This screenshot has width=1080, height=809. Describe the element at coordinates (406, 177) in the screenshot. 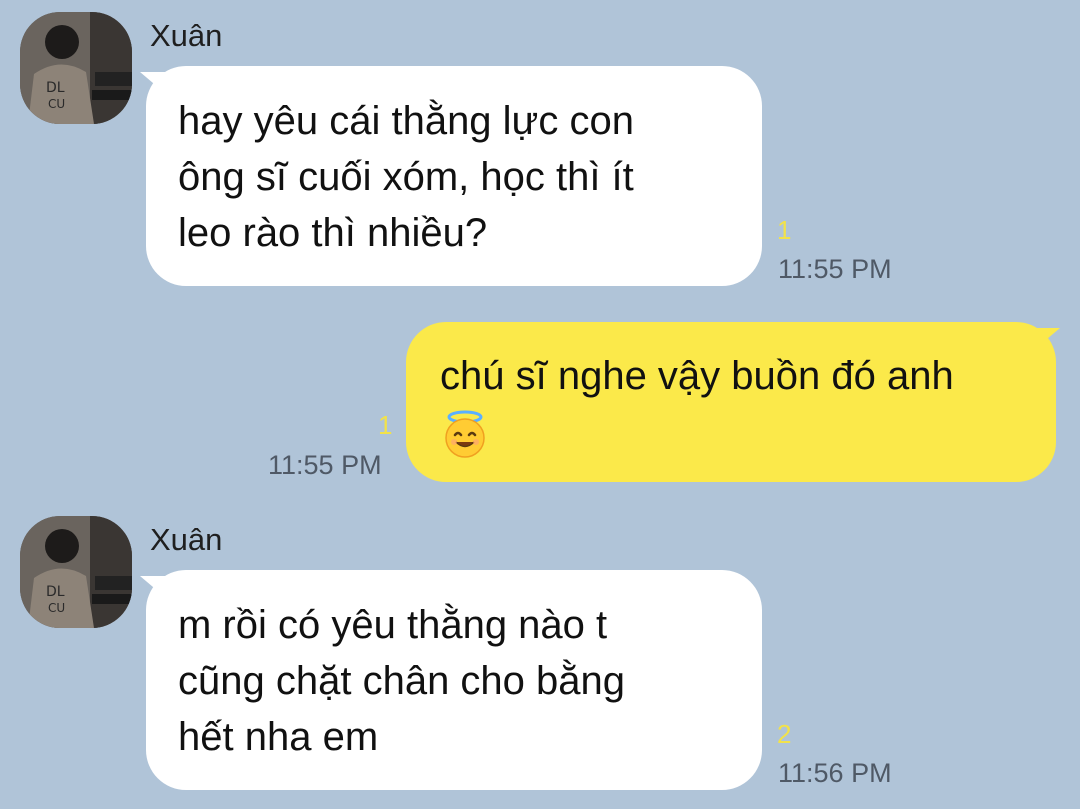

I see `message-line: ông sĩ cuối xóm, học thì ít` at that location.